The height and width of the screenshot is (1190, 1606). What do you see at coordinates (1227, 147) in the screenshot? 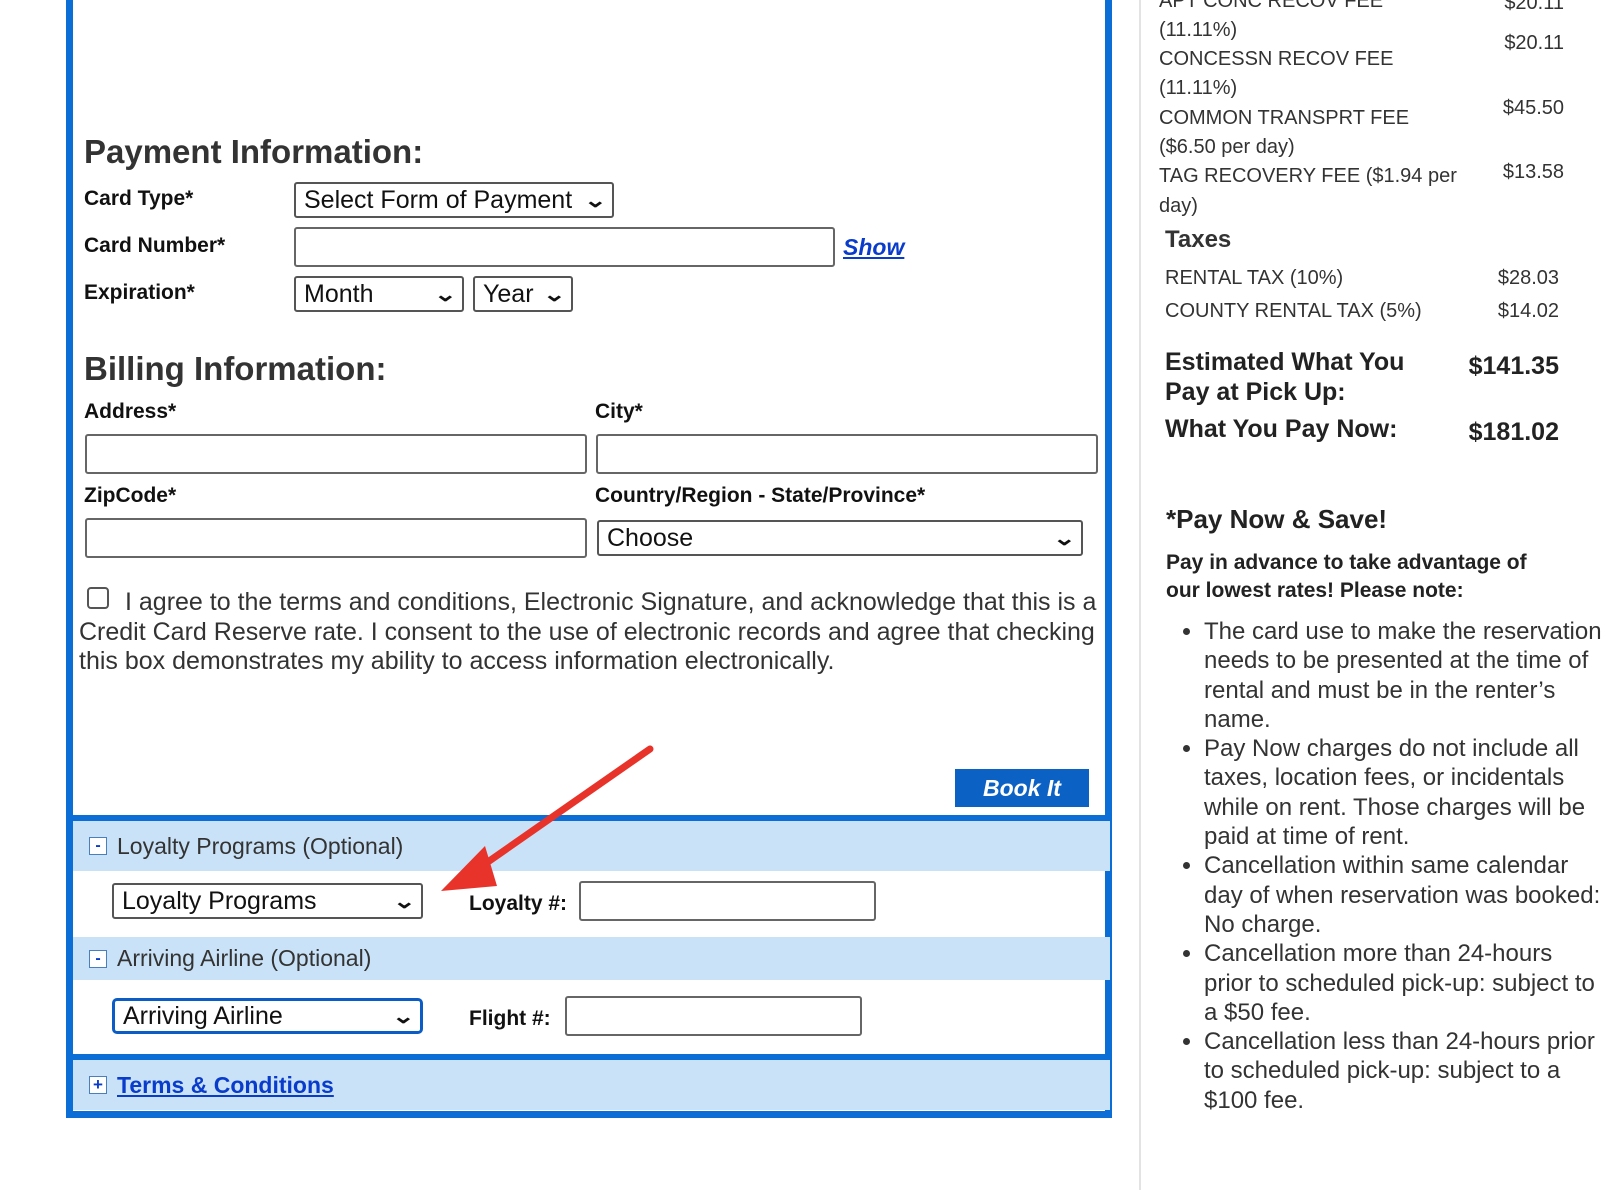
I see `fee-label: ($6.50 per day)` at bounding box center [1227, 147].